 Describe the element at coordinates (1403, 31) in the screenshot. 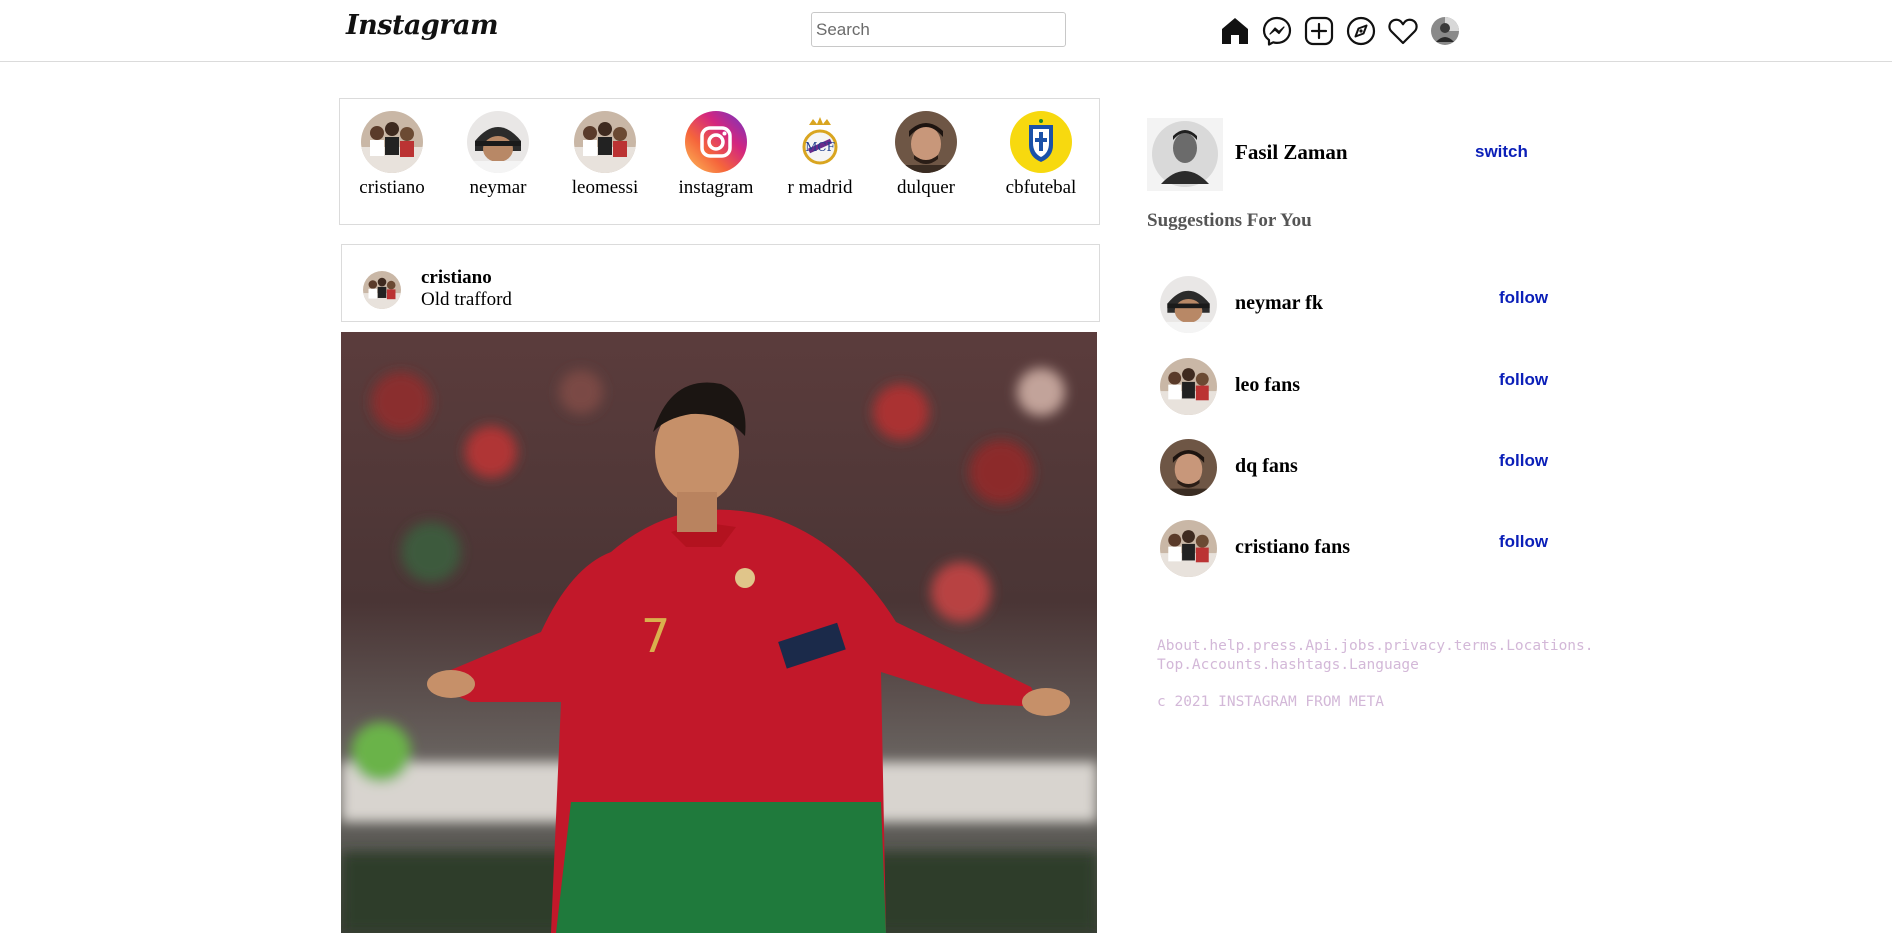

I see `heart-icon` at that location.